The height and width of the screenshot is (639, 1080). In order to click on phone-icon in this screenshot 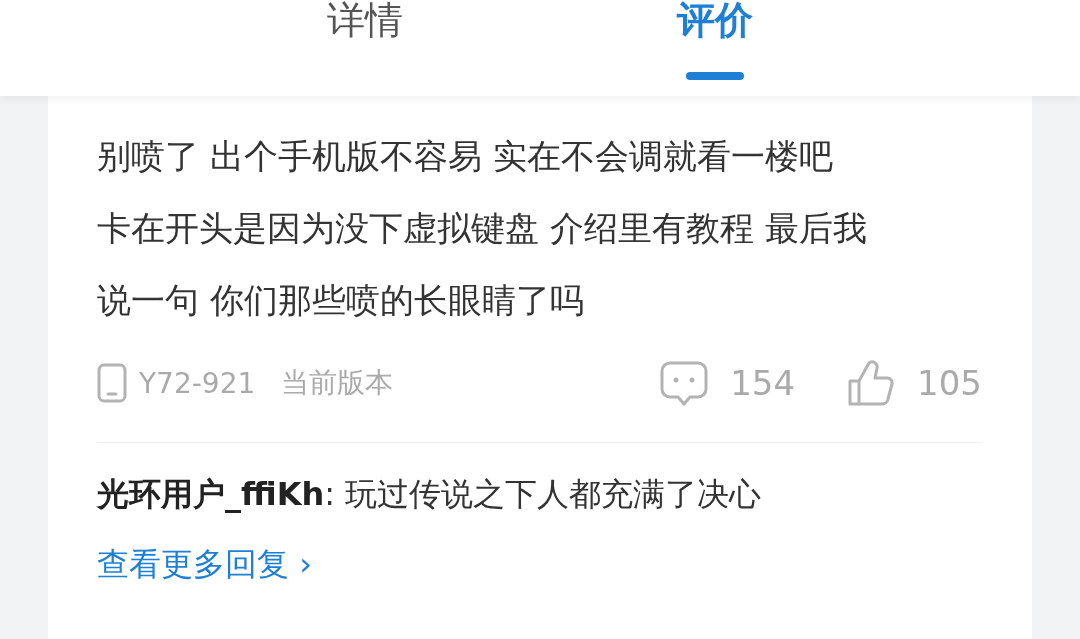, I will do `click(112, 383)`.